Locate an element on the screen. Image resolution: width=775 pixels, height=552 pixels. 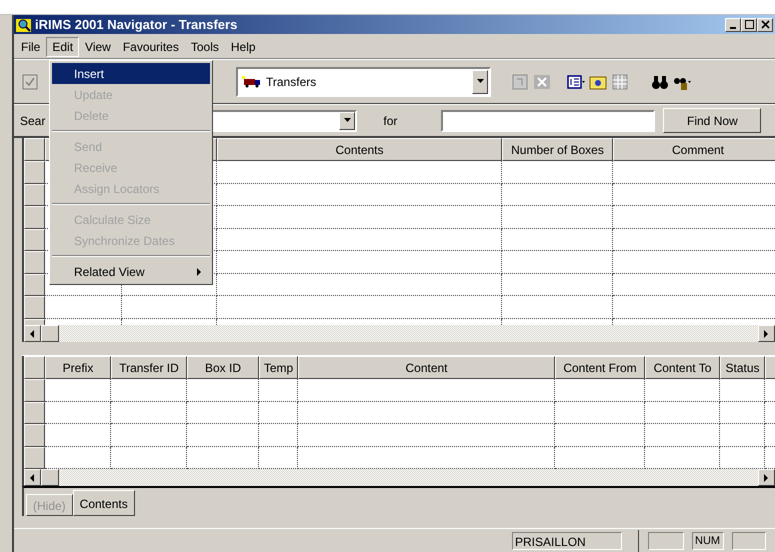
window-title: iRIMS 2001 Navigator - Transfers is located at coordinates (136, 25).